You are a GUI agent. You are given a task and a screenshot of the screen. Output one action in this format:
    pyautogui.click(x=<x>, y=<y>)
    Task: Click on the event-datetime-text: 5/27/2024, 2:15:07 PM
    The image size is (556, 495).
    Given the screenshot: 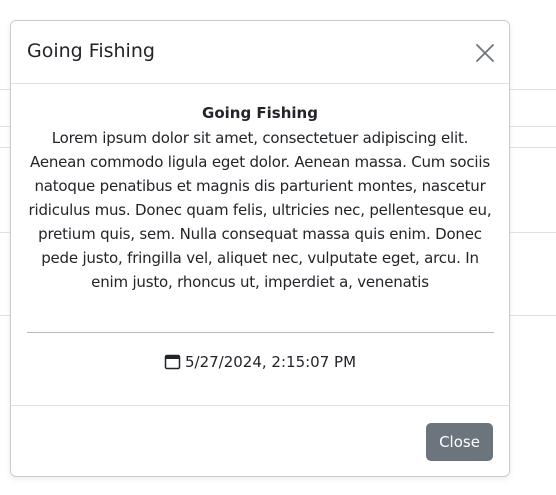 What is the action you would take?
    pyautogui.click(x=270, y=362)
    